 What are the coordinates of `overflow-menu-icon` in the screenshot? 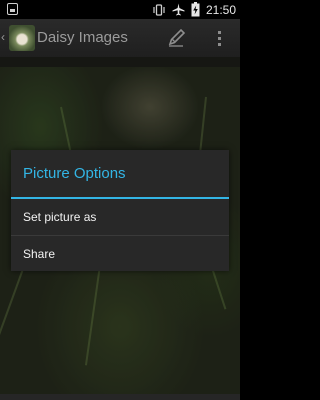 It's located at (219, 38).